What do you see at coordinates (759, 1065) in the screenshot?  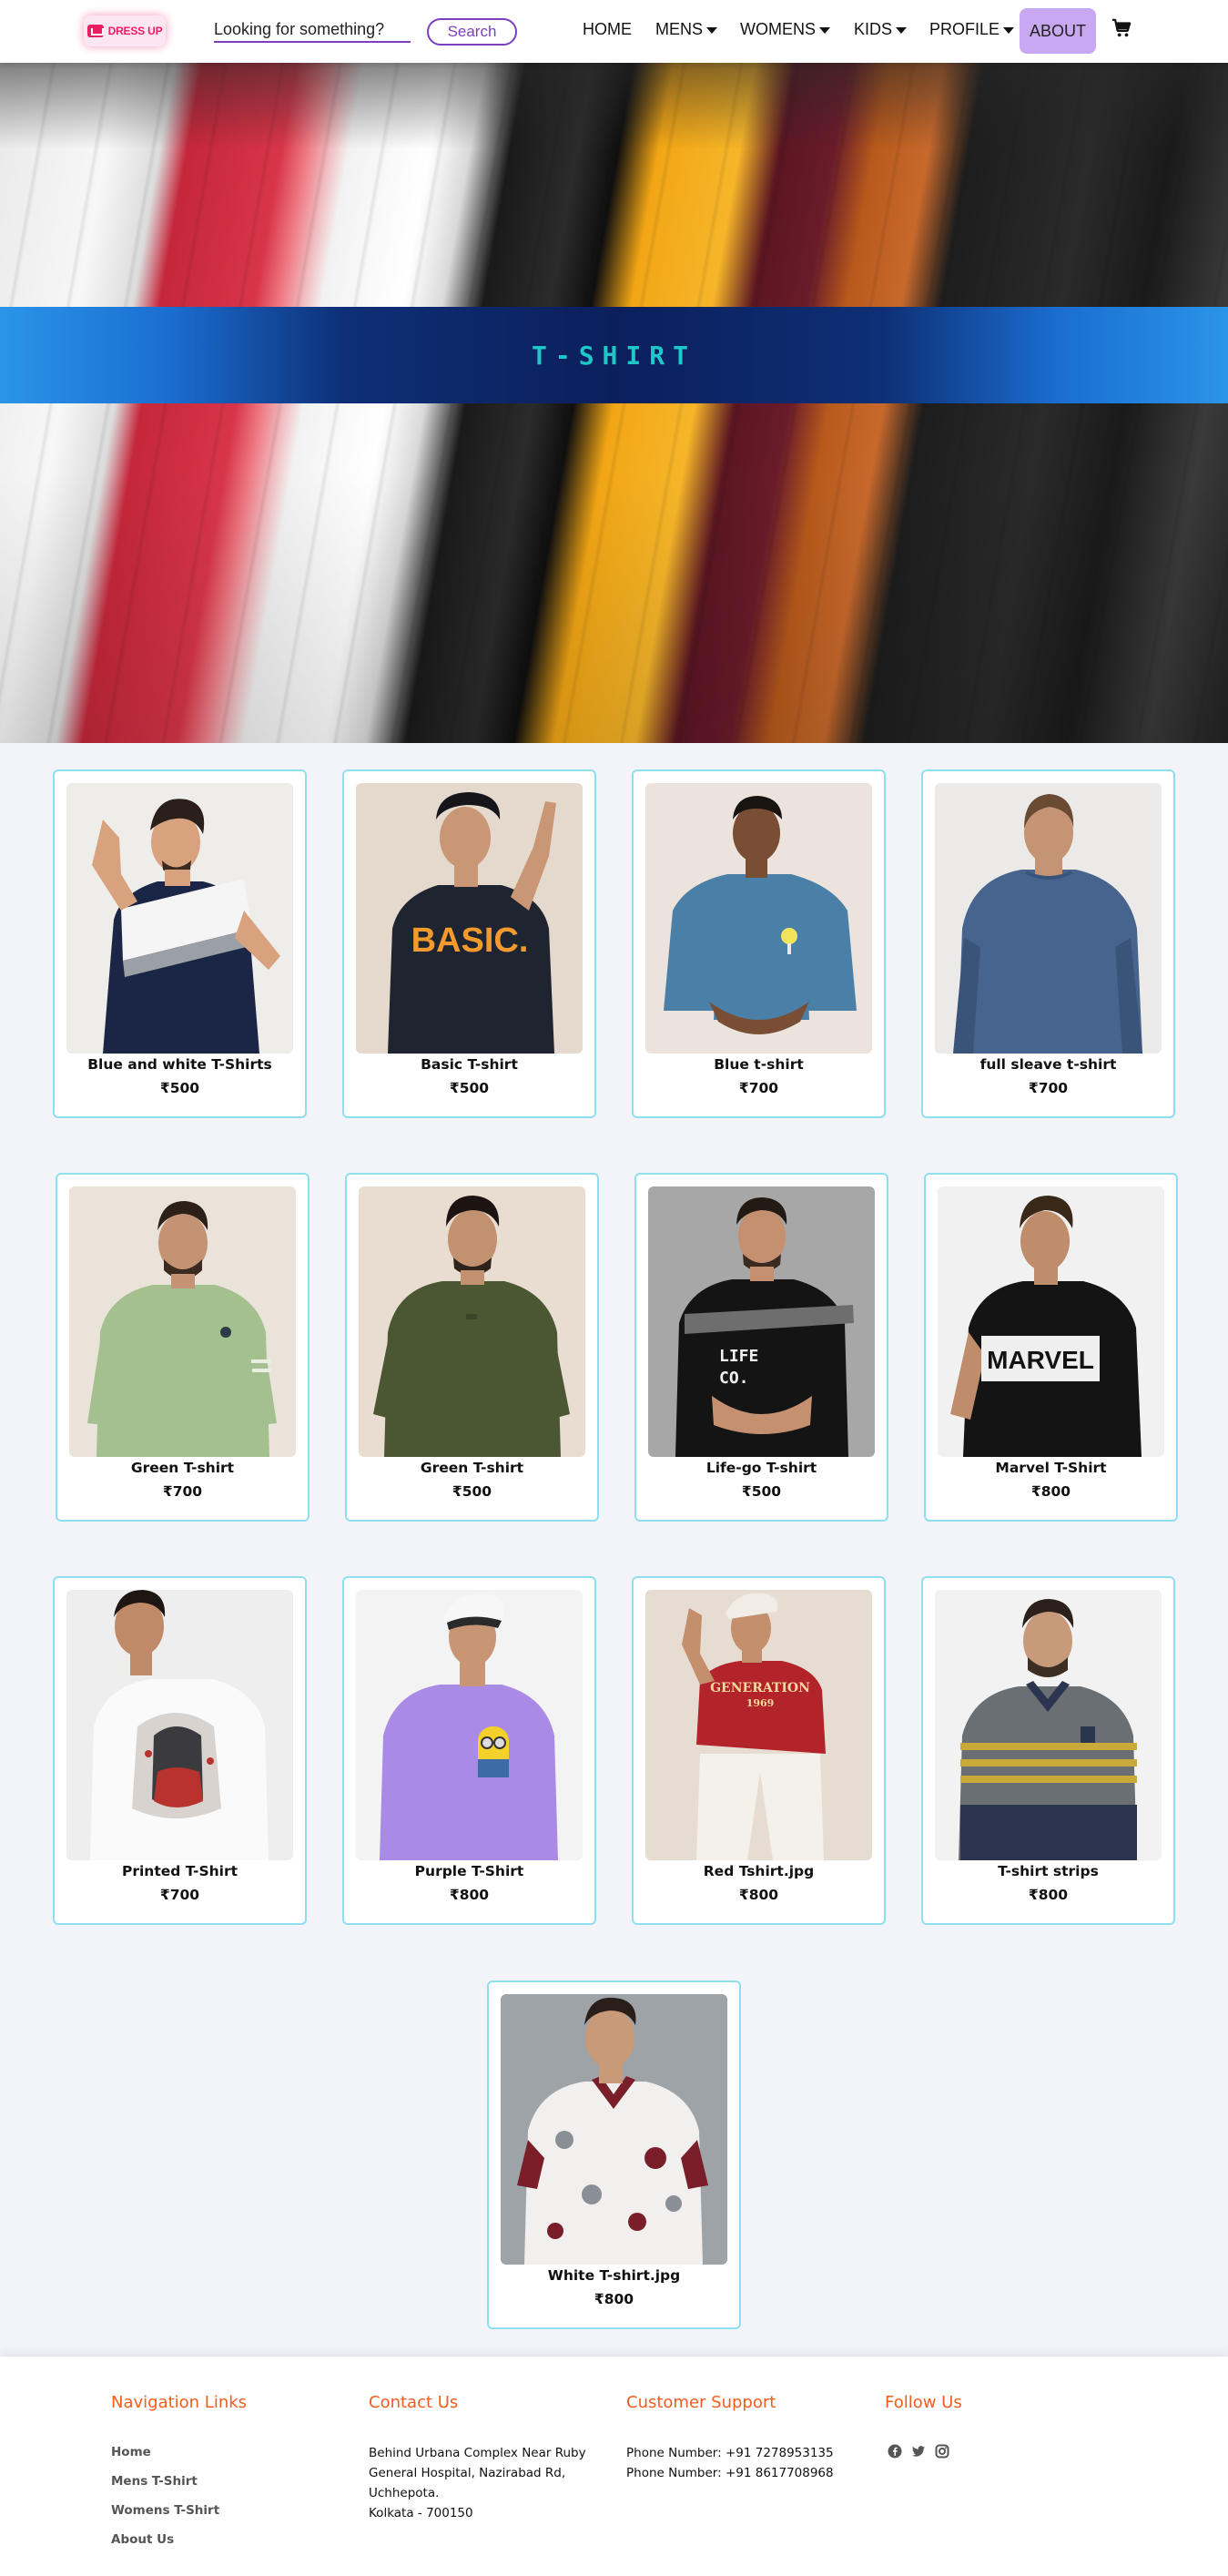 I see `product-name: Blue t-shirt` at bounding box center [759, 1065].